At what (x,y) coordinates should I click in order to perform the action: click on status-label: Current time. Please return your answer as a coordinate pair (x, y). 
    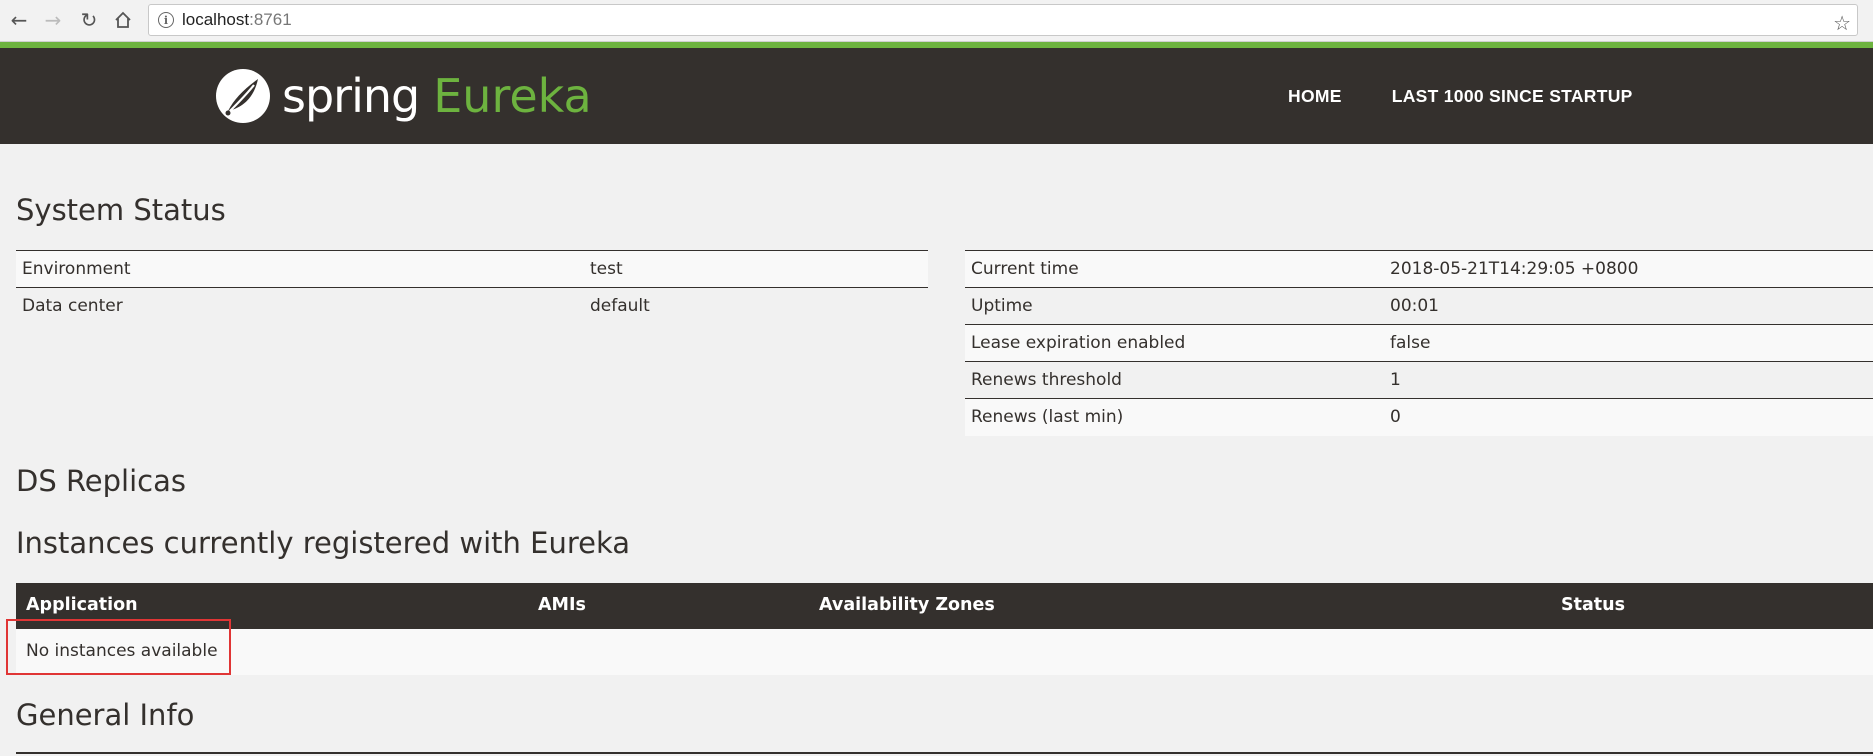
    Looking at the image, I should click on (1174, 269).